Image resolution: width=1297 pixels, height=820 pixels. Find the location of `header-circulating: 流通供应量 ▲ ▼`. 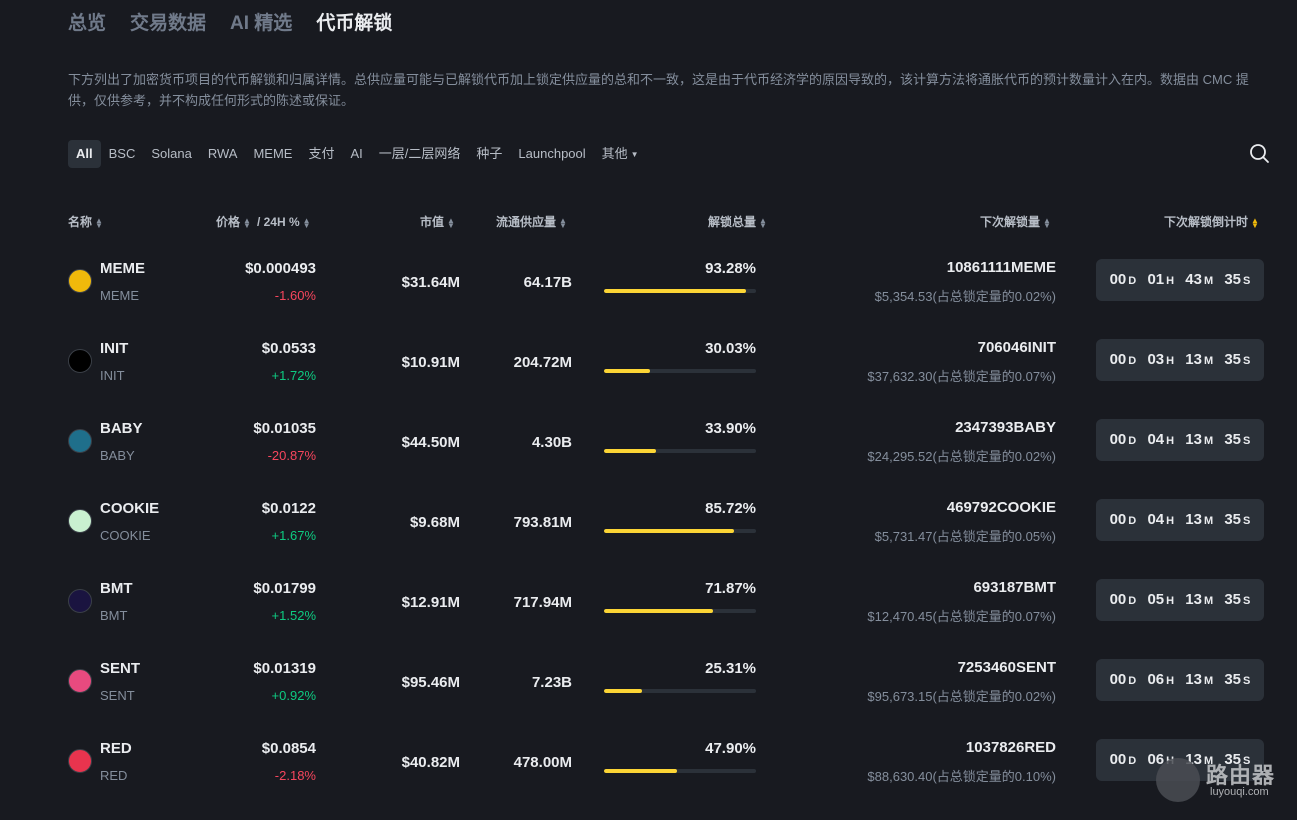

header-circulating: 流通供应量 ▲ ▼ is located at coordinates (531, 221).